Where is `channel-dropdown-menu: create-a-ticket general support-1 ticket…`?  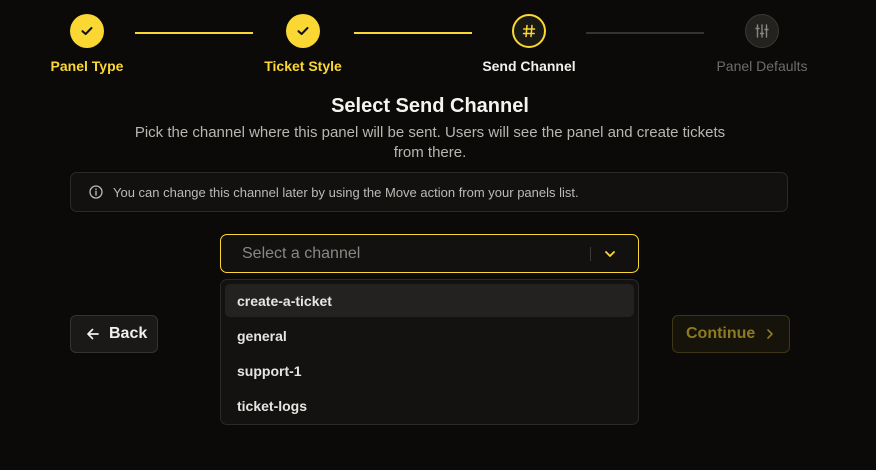 channel-dropdown-menu: create-a-ticket general support-1 ticket… is located at coordinates (429, 352).